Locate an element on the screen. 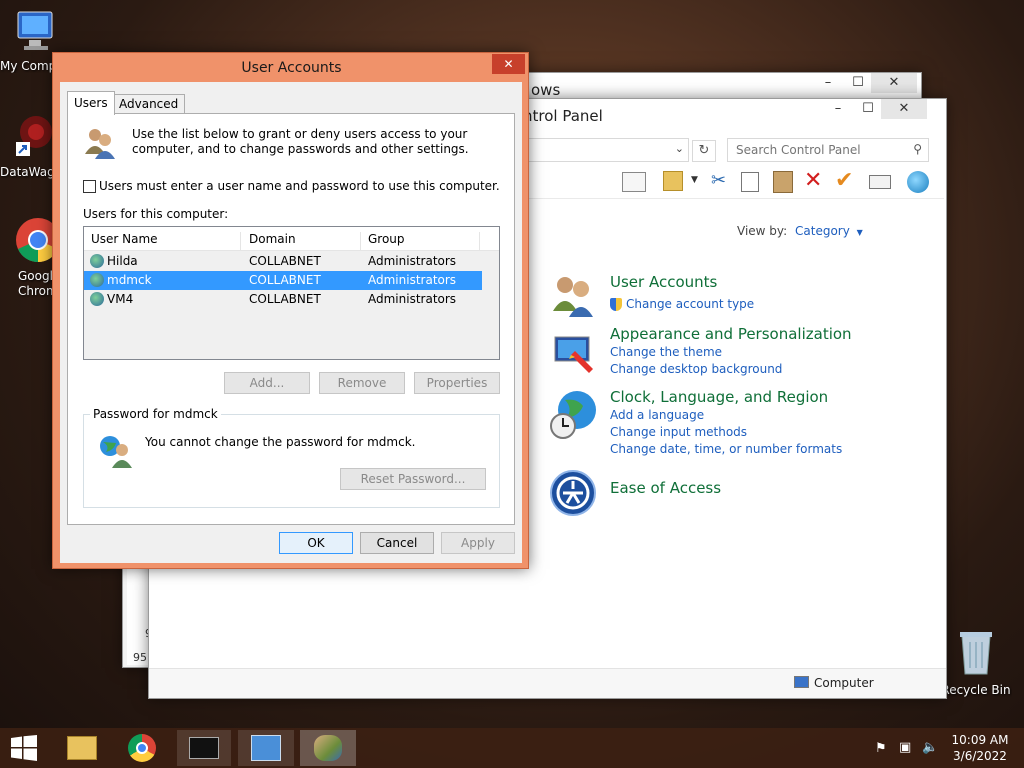 The height and width of the screenshot is (768, 1024). column-header-user-name: User Name is located at coordinates (166, 241).